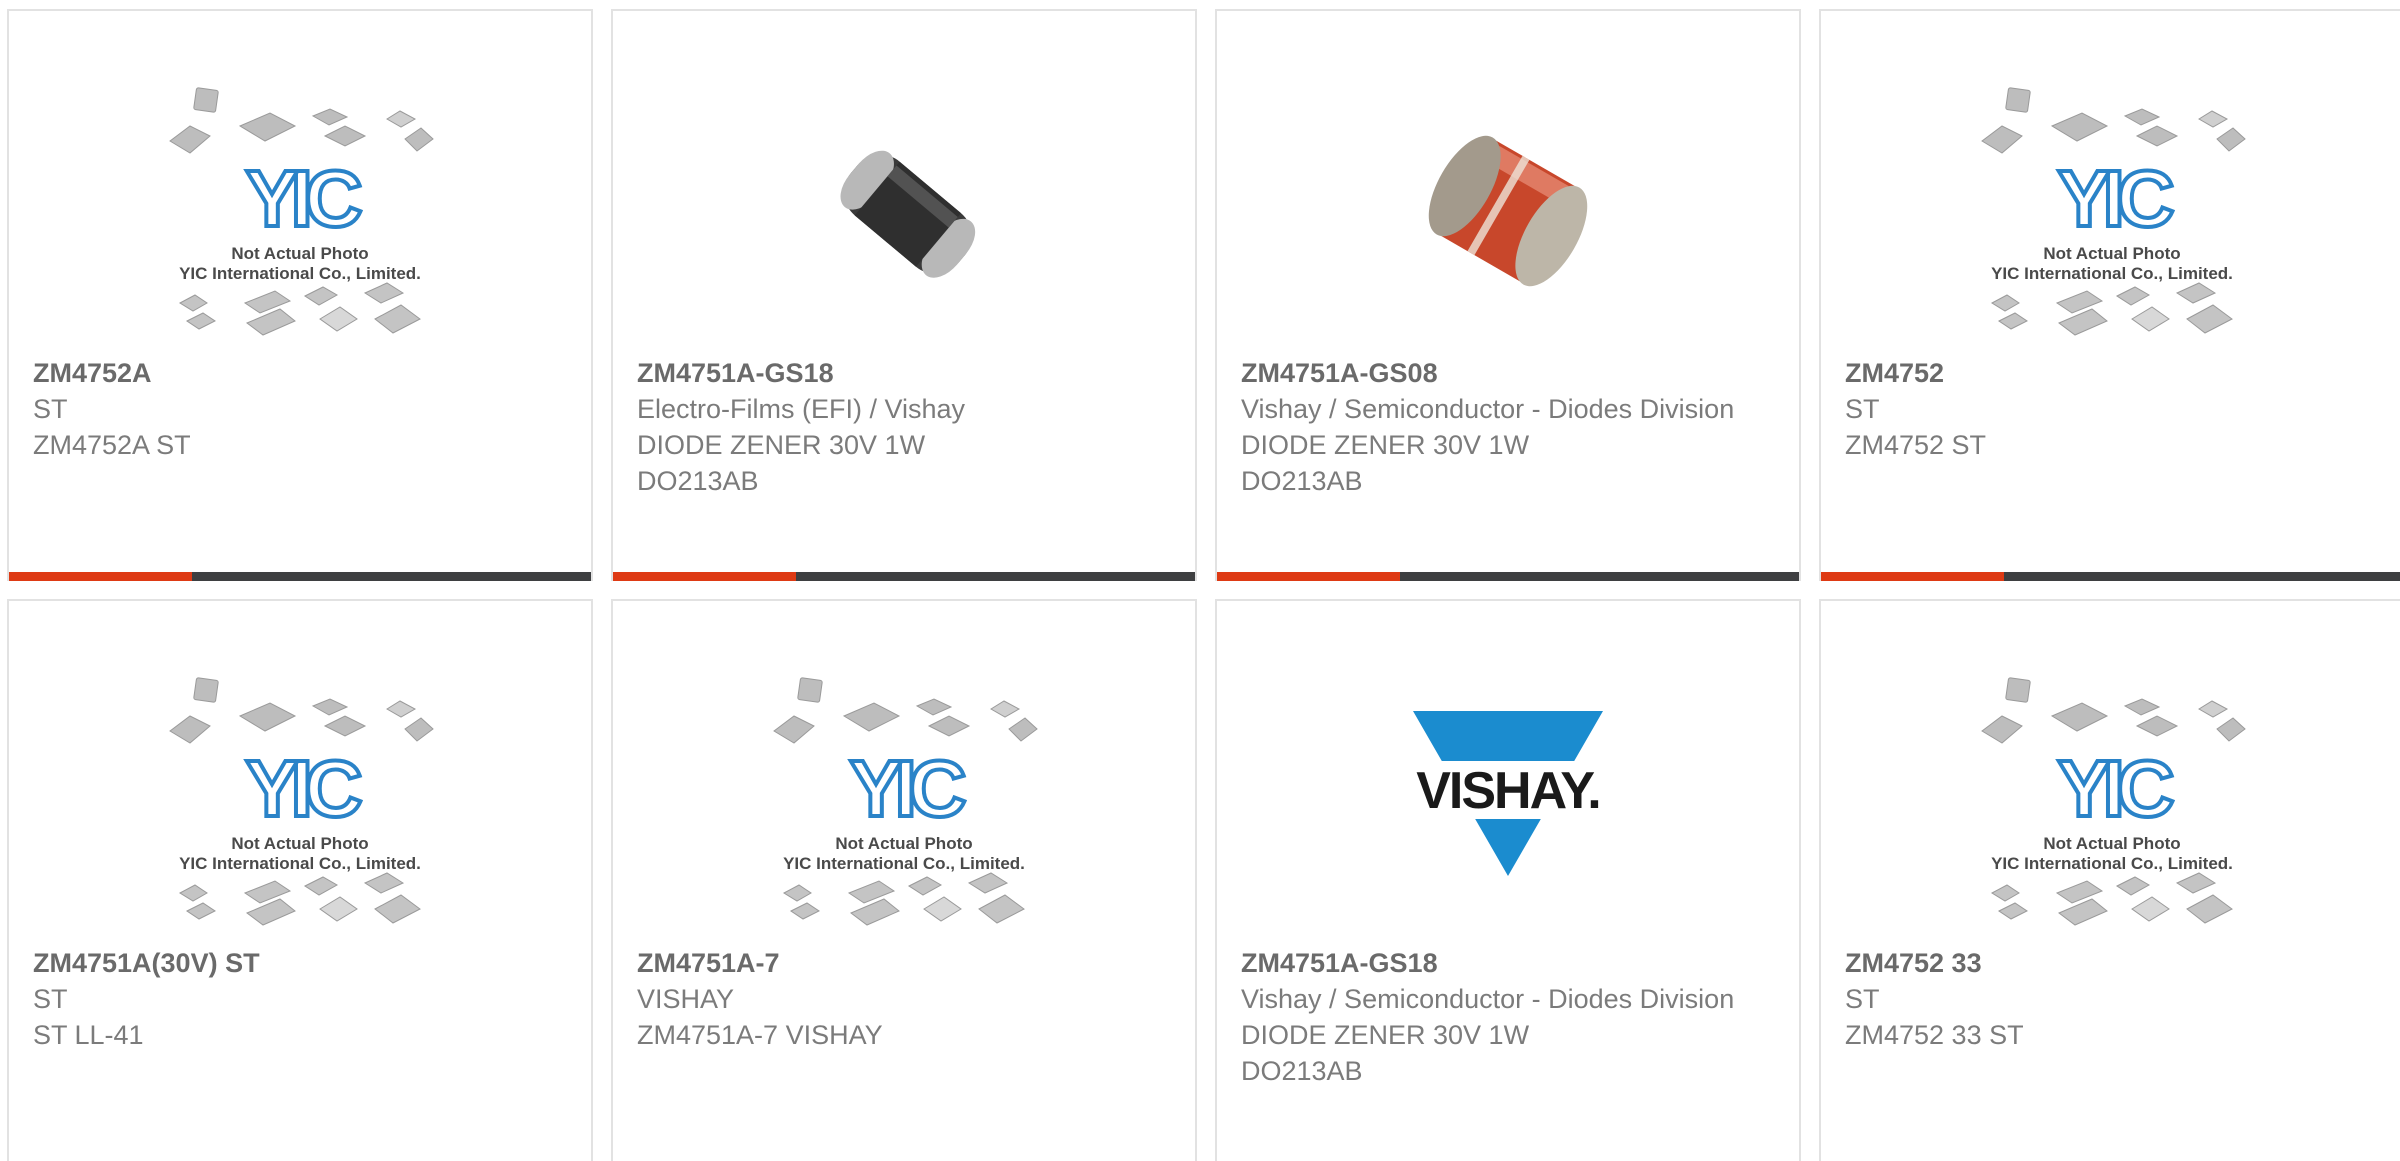 The width and height of the screenshot is (2400, 1161). What do you see at coordinates (1934, 1035) in the screenshot?
I see `description-line: ZM4752 33 ST` at bounding box center [1934, 1035].